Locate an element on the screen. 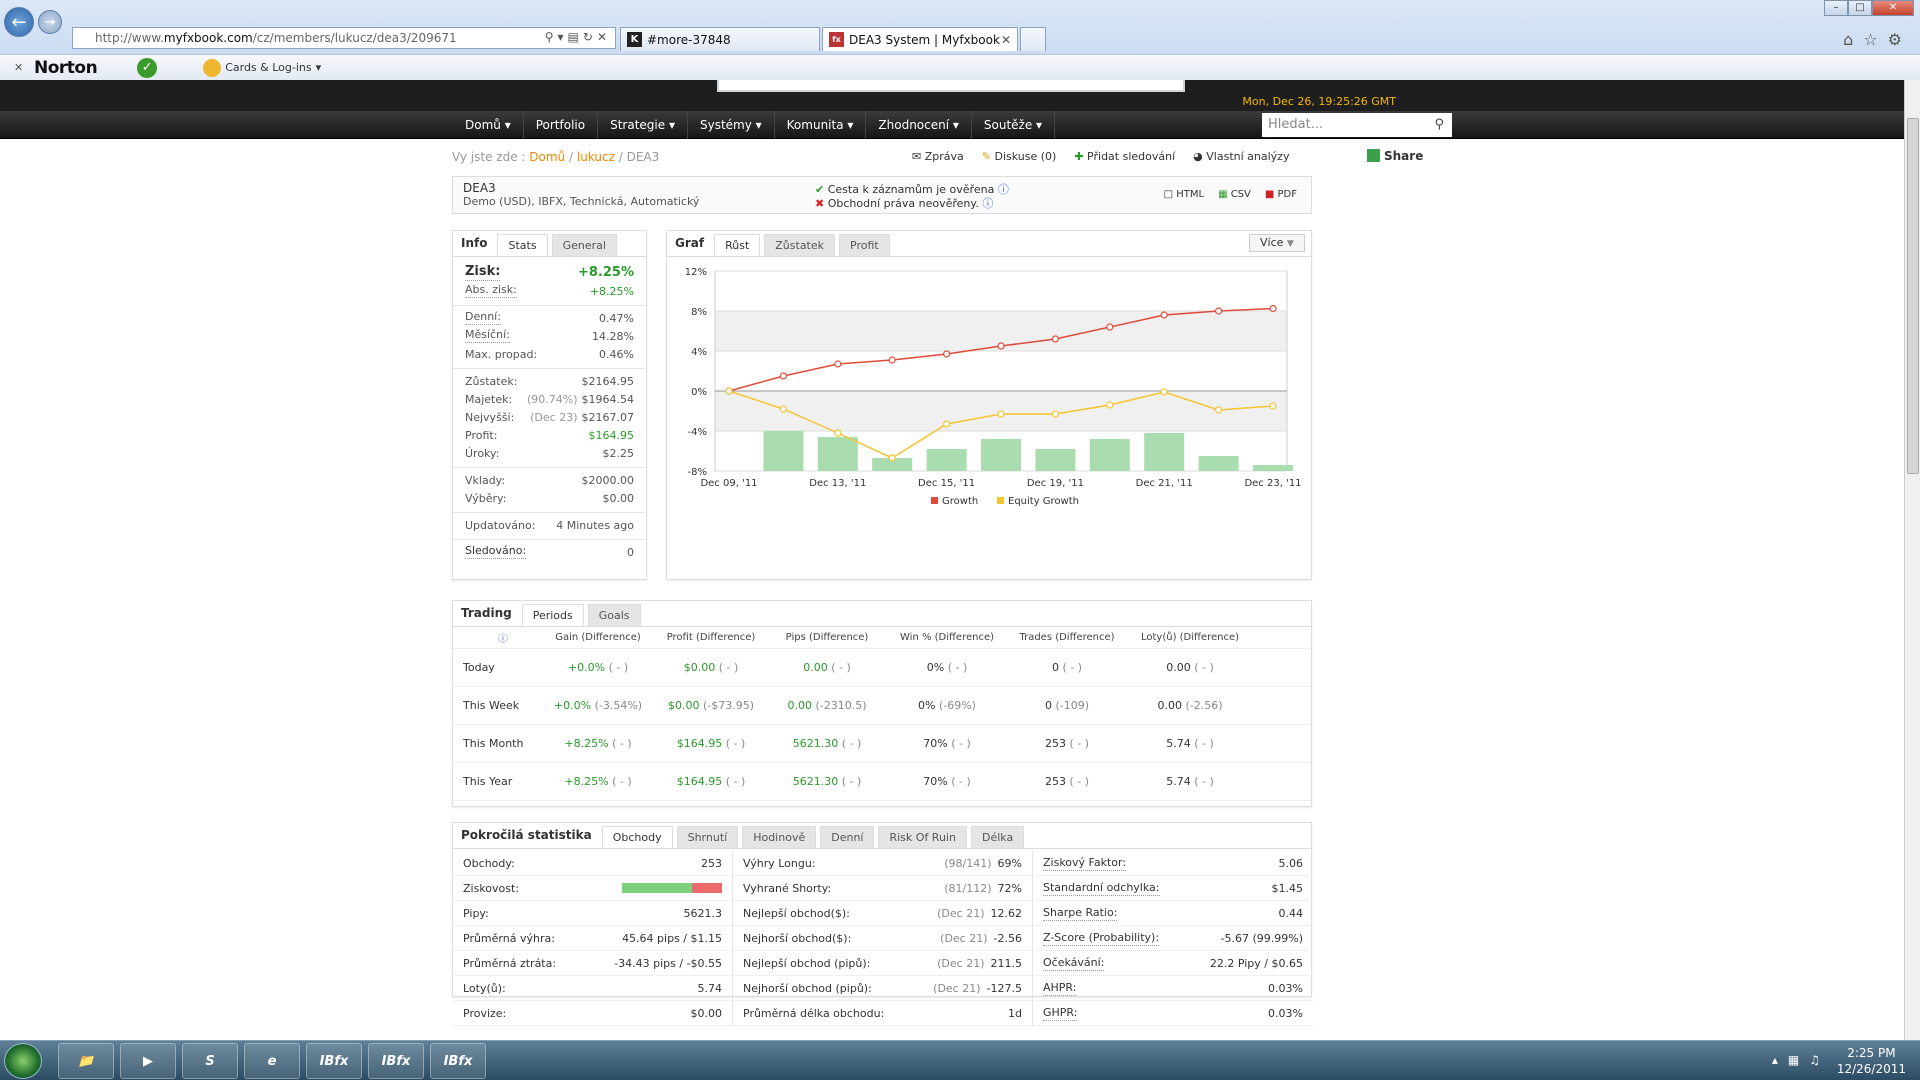  export-pdf: ■ PDF is located at coordinates (1281, 194).